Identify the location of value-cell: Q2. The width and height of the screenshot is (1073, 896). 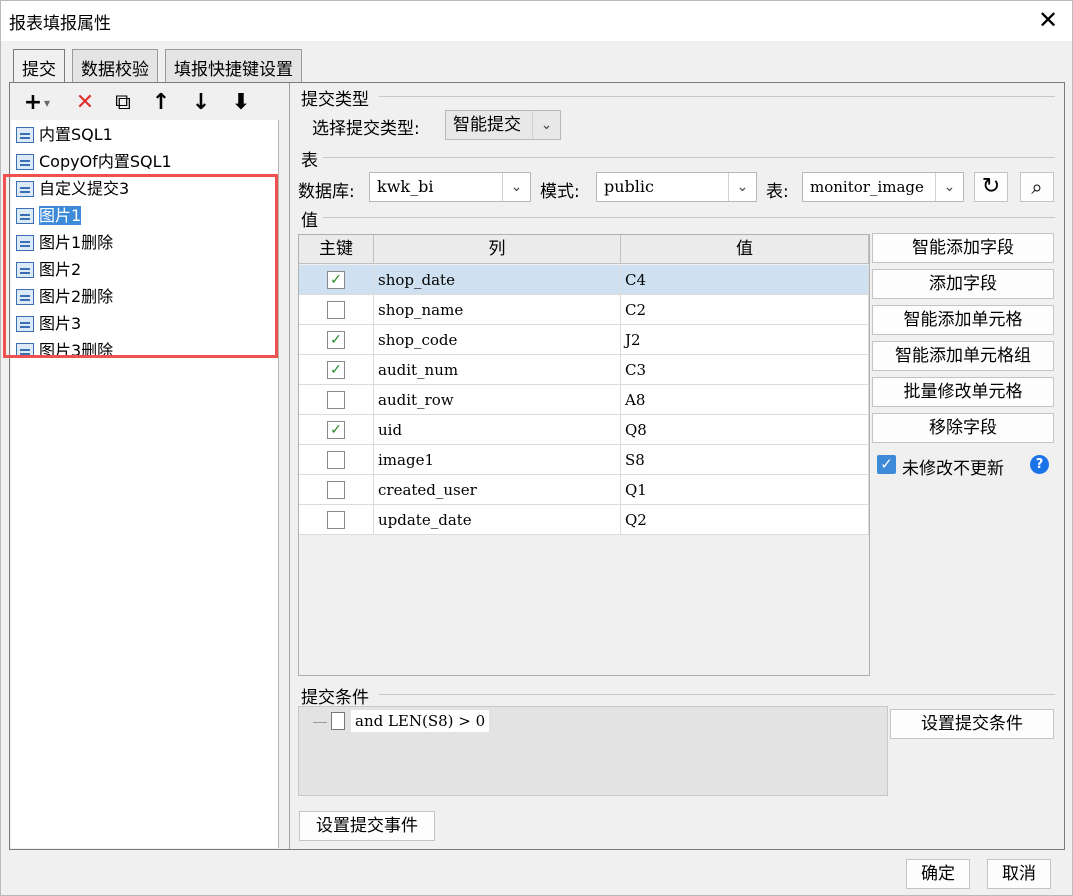
(745, 520).